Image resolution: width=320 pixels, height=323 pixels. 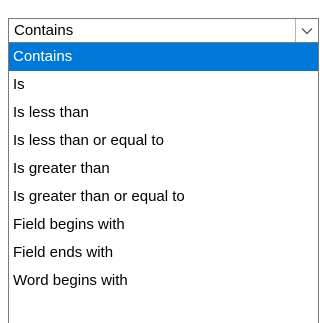 What do you see at coordinates (163, 57) in the screenshot?
I see `option-contains: Contains` at bounding box center [163, 57].